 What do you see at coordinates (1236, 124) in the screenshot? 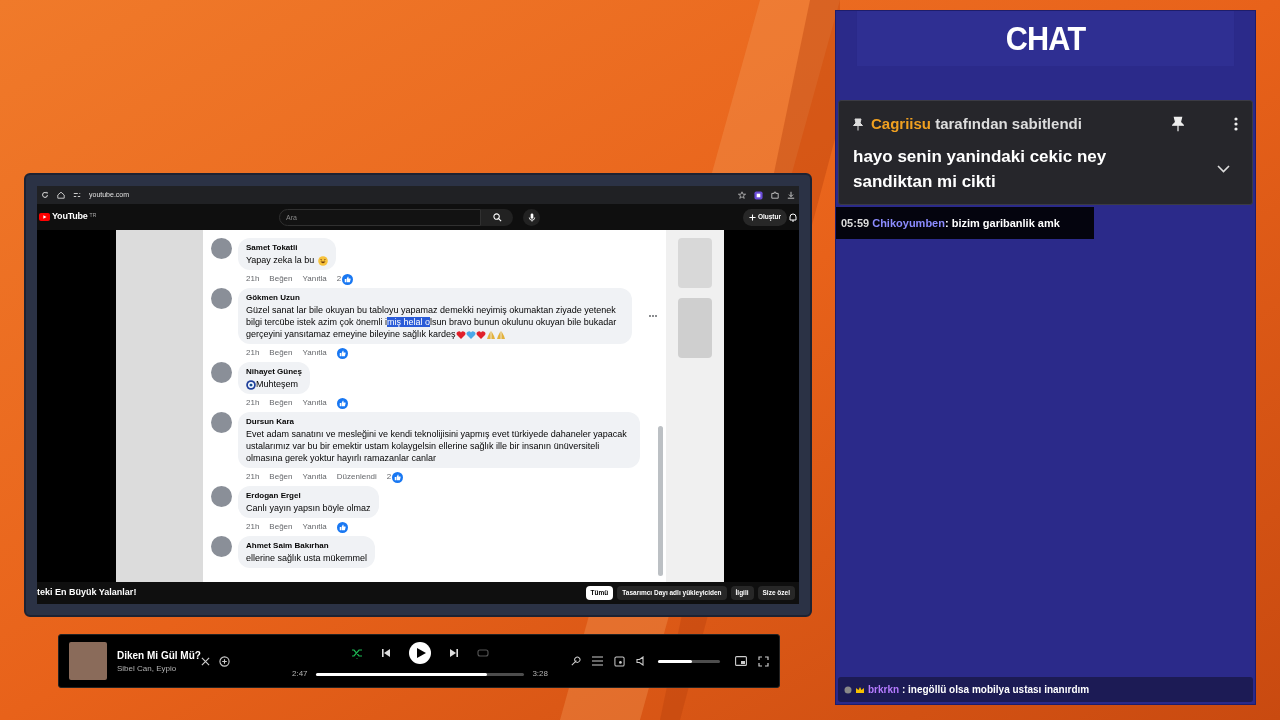
I see `more-options-icon` at bounding box center [1236, 124].